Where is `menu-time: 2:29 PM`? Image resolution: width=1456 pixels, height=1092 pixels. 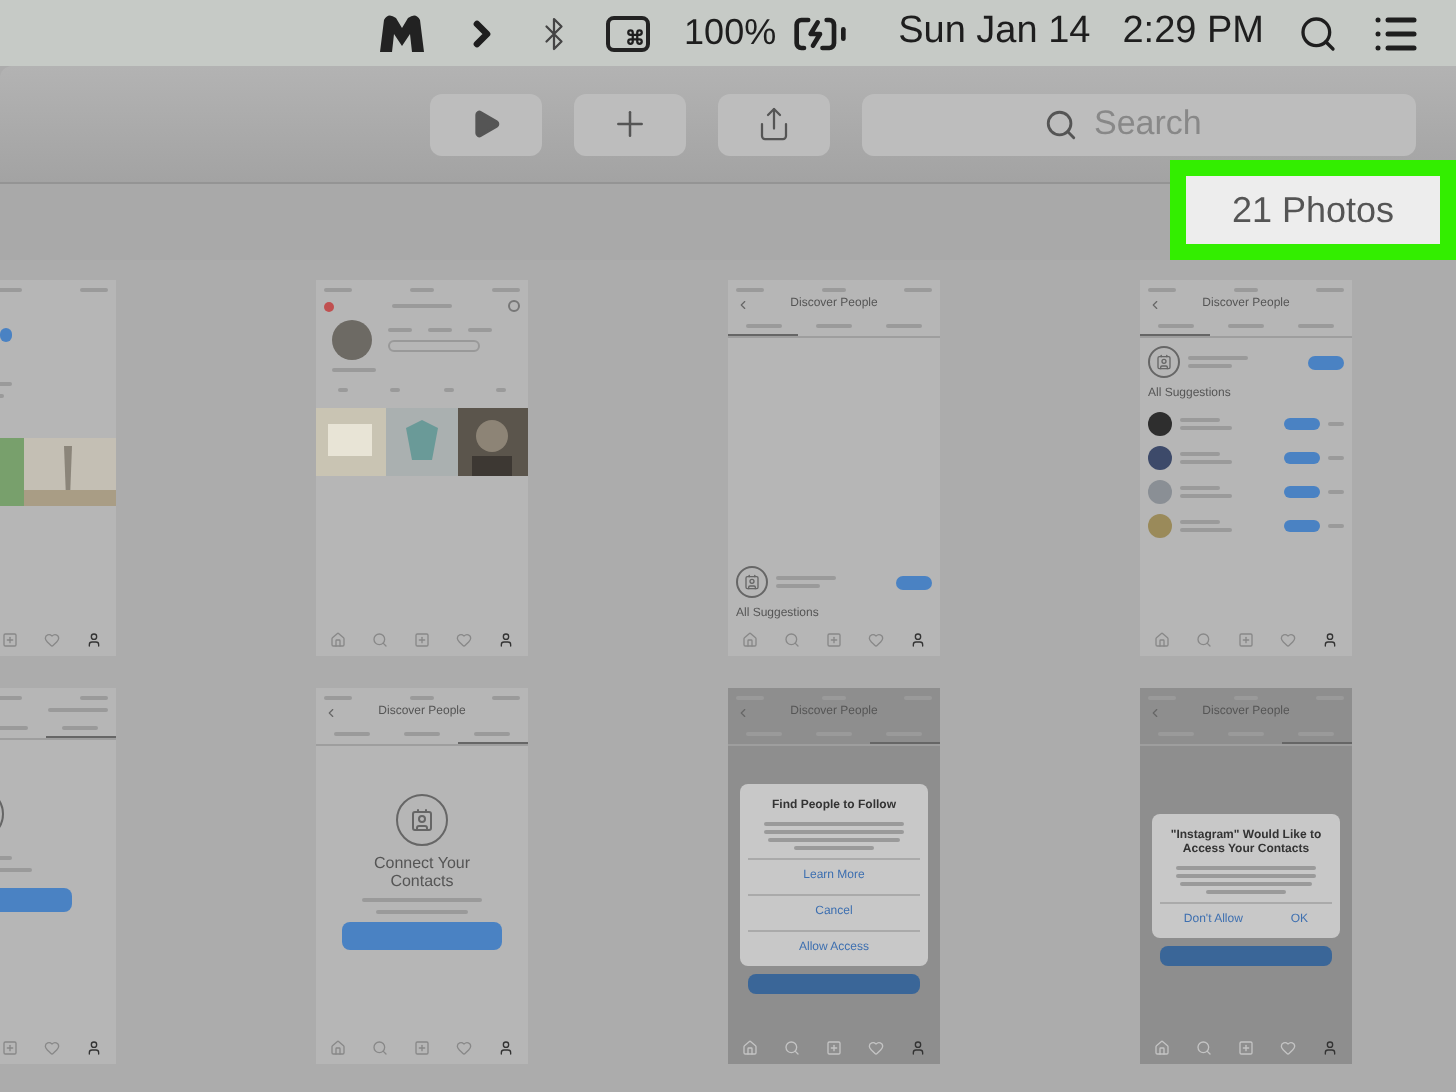 menu-time: 2:29 PM is located at coordinates (1193, 32).